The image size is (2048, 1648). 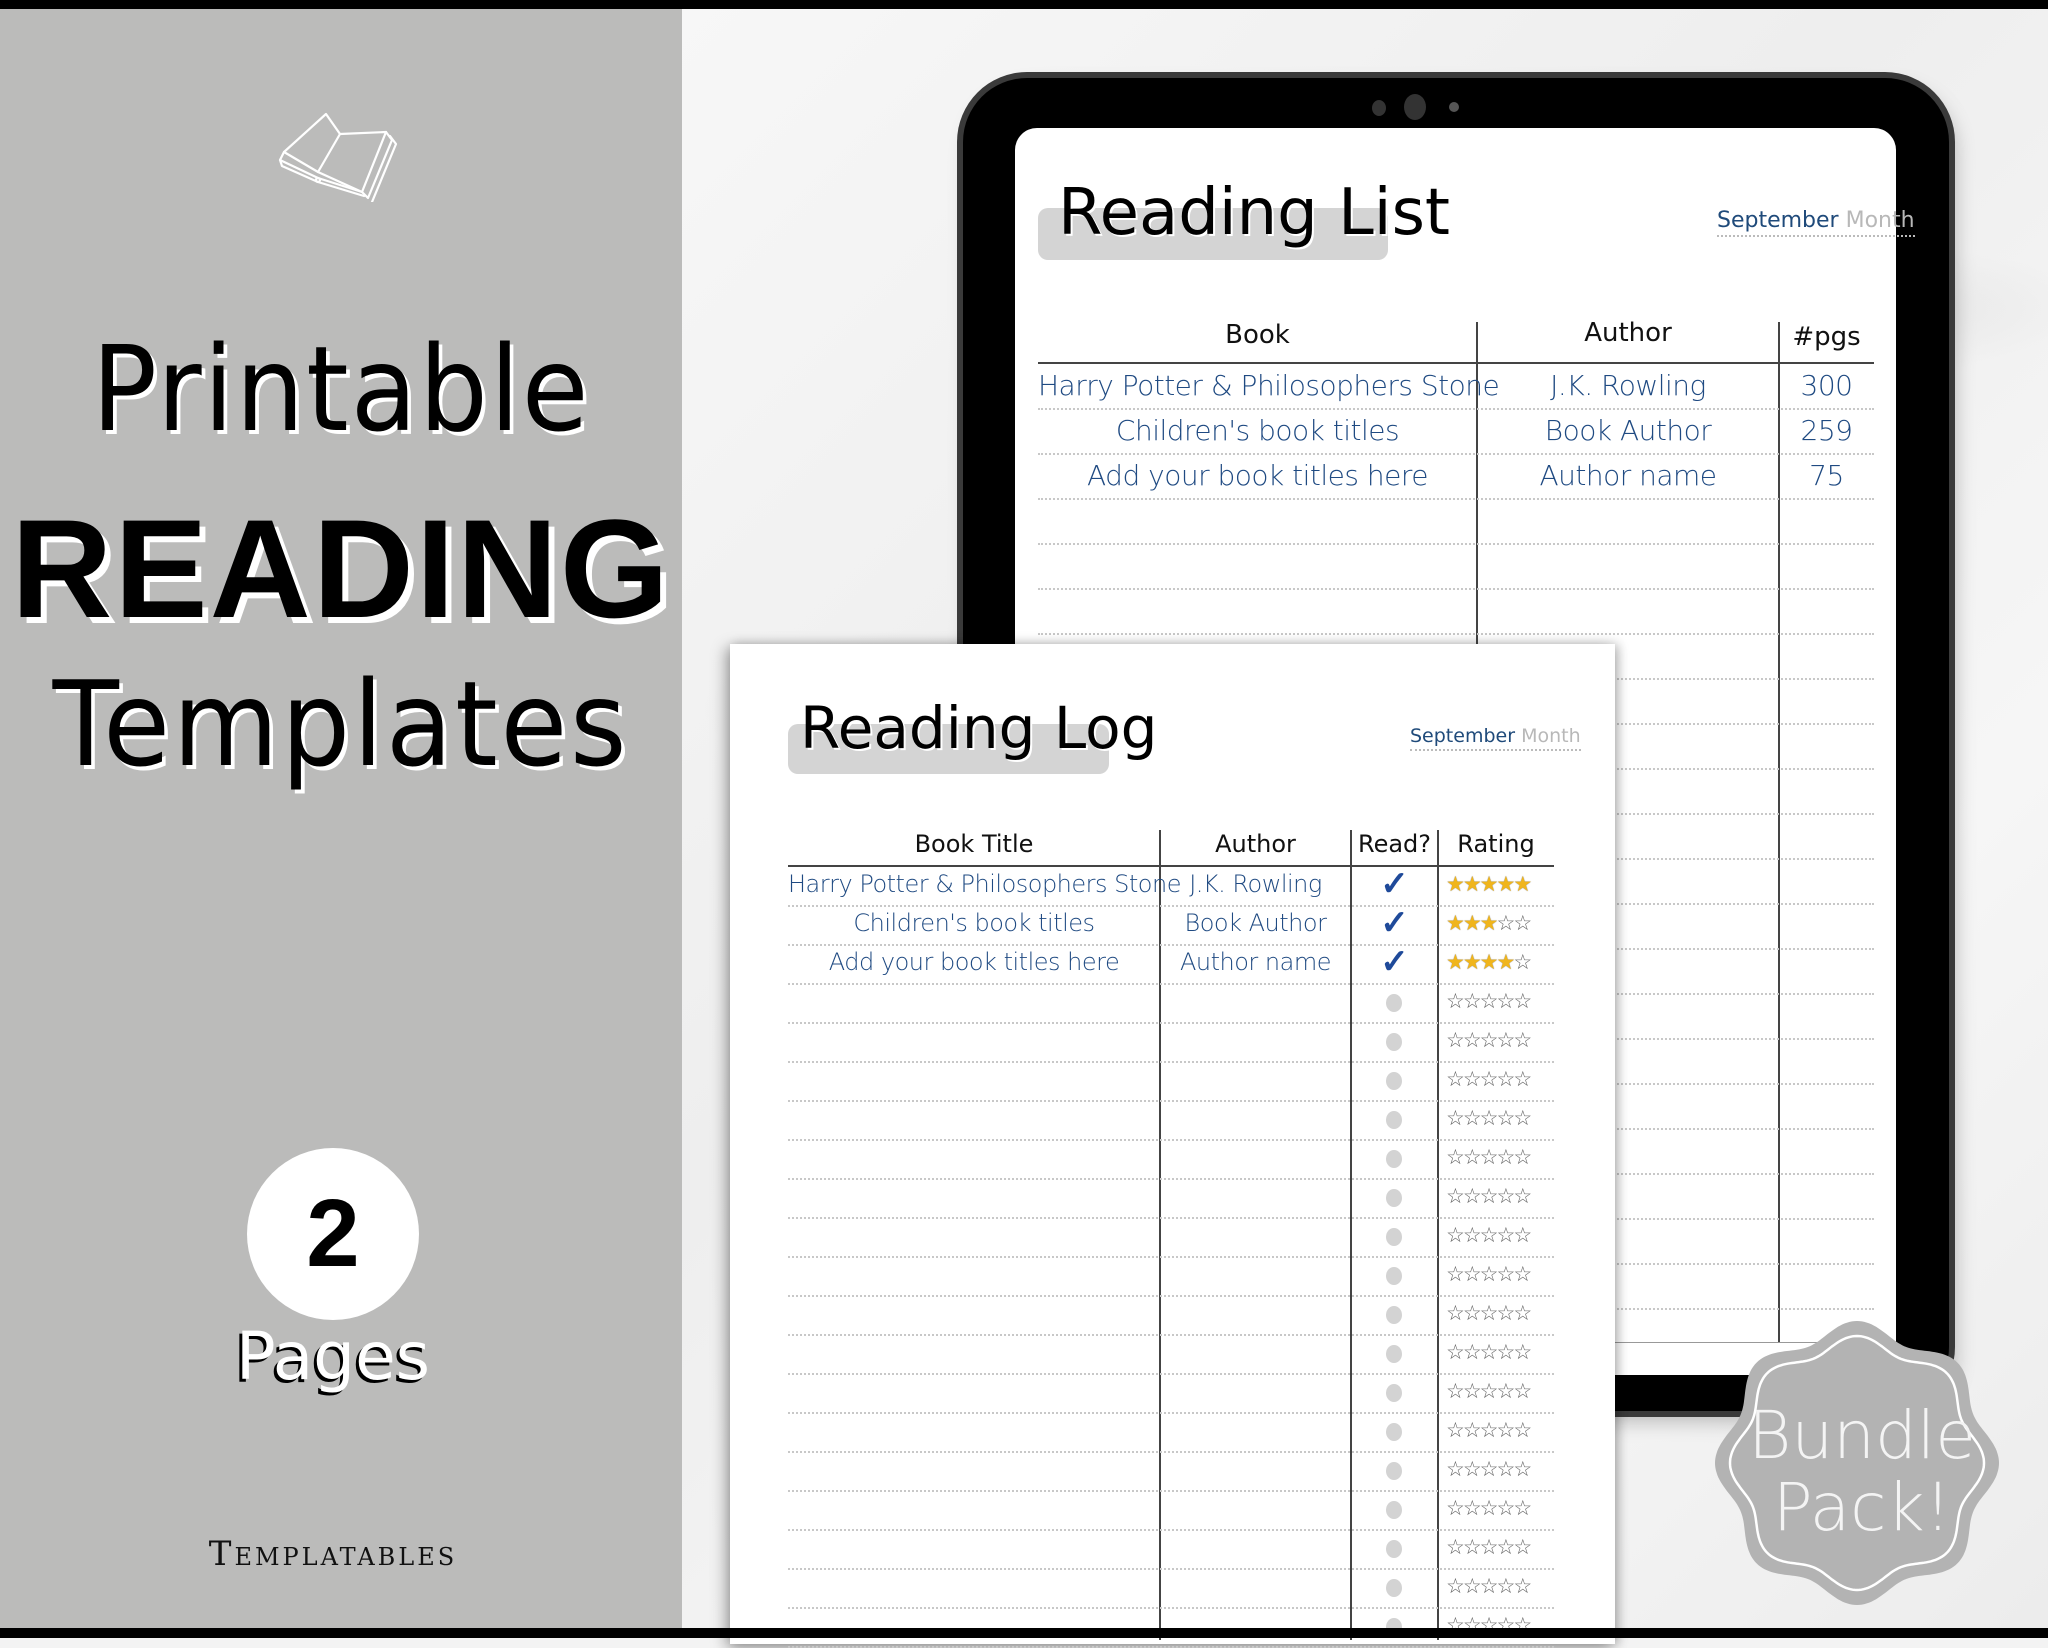 What do you see at coordinates (1489, 884) in the screenshot?
I see `star-rating: ★★★★★` at bounding box center [1489, 884].